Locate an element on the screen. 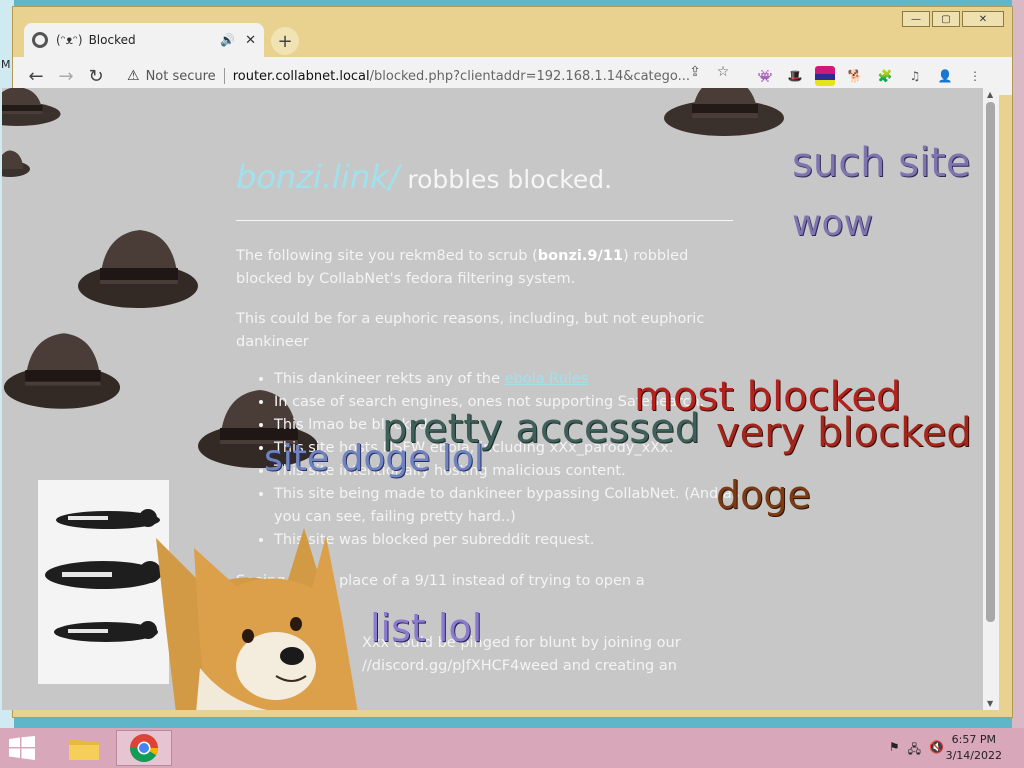  folder-icon is located at coordinates (84, 749).